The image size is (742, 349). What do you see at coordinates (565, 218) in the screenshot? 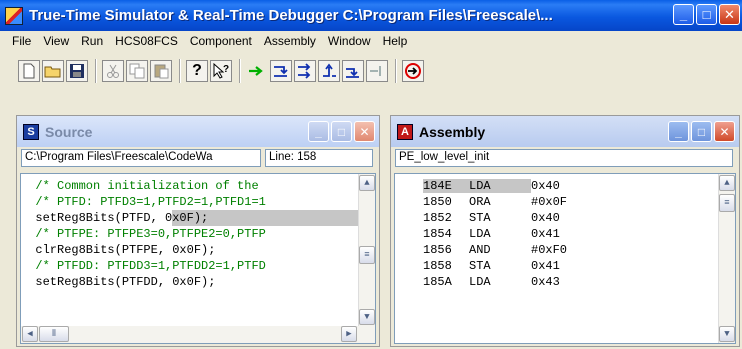
I see `assembly-line: 1852 STA 0x40` at bounding box center [565, 218].